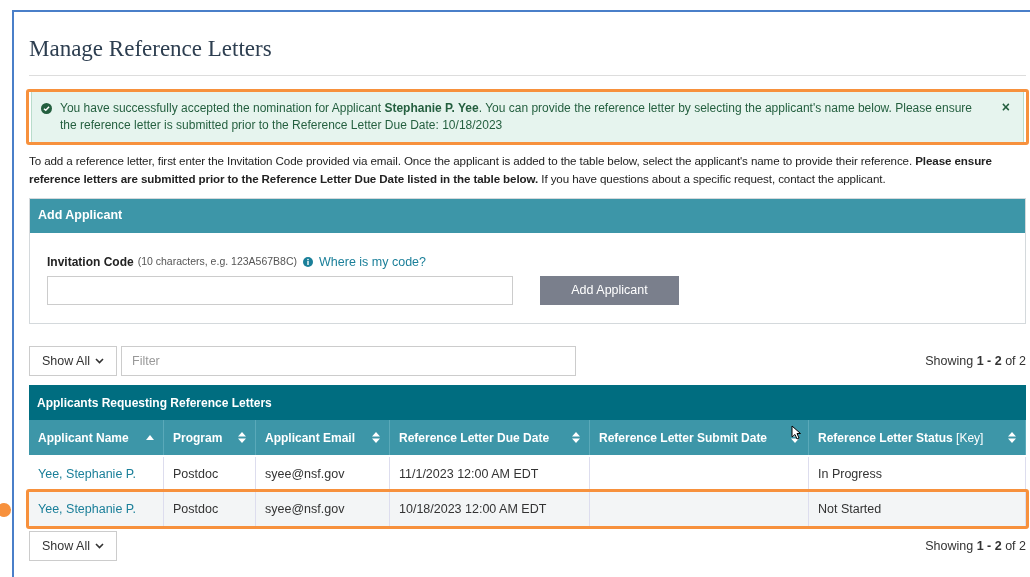  Describe the element at coordinates (850, 509) in the screenshot. I see `table-cell-text: Not Started` at that location.